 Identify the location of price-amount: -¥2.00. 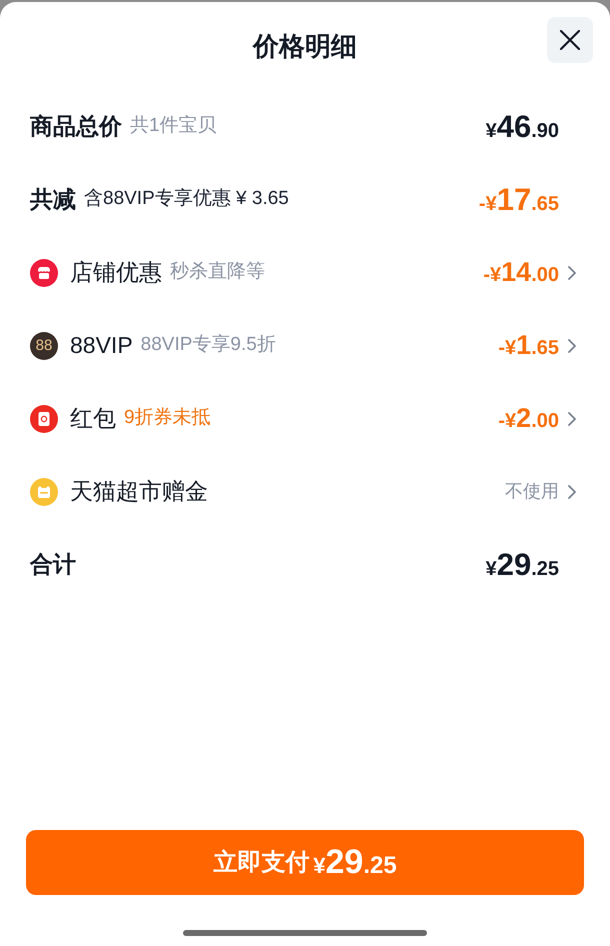
(528, 418).